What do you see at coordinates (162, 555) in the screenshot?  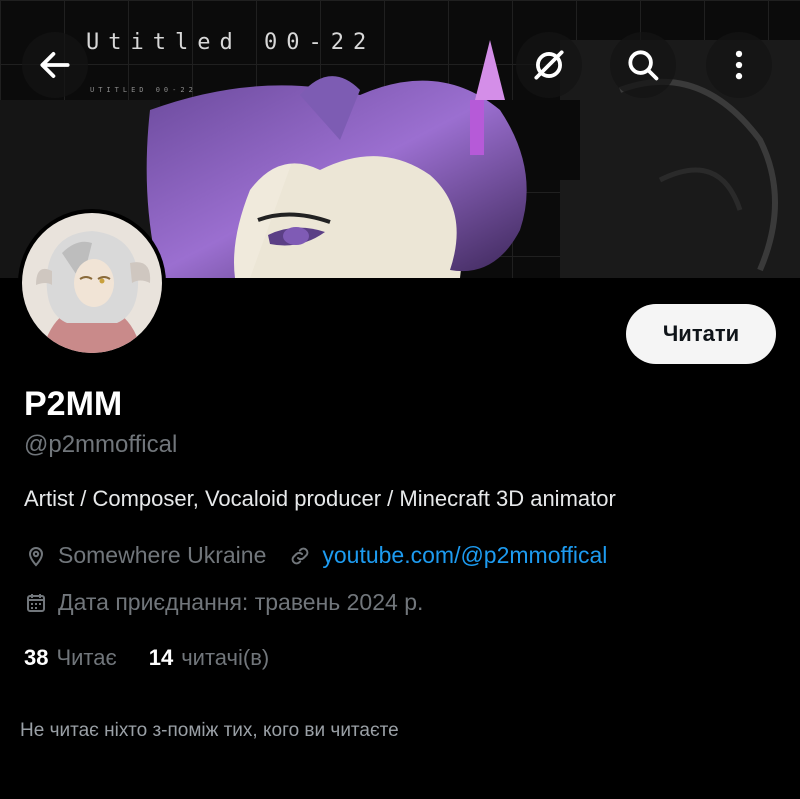 I see `location-text: Somewhere Ukraine` at bounding box center [162, 555].